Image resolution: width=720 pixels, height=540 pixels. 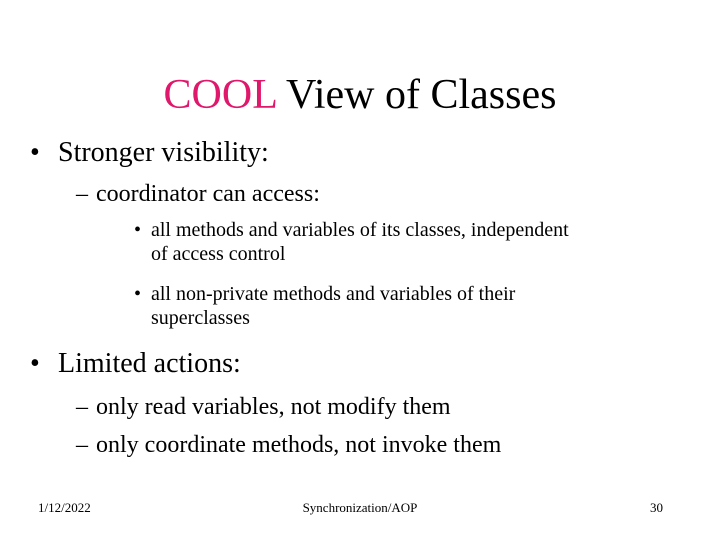 I want to click on item-line: superclasses, so click(x=200, y=318).